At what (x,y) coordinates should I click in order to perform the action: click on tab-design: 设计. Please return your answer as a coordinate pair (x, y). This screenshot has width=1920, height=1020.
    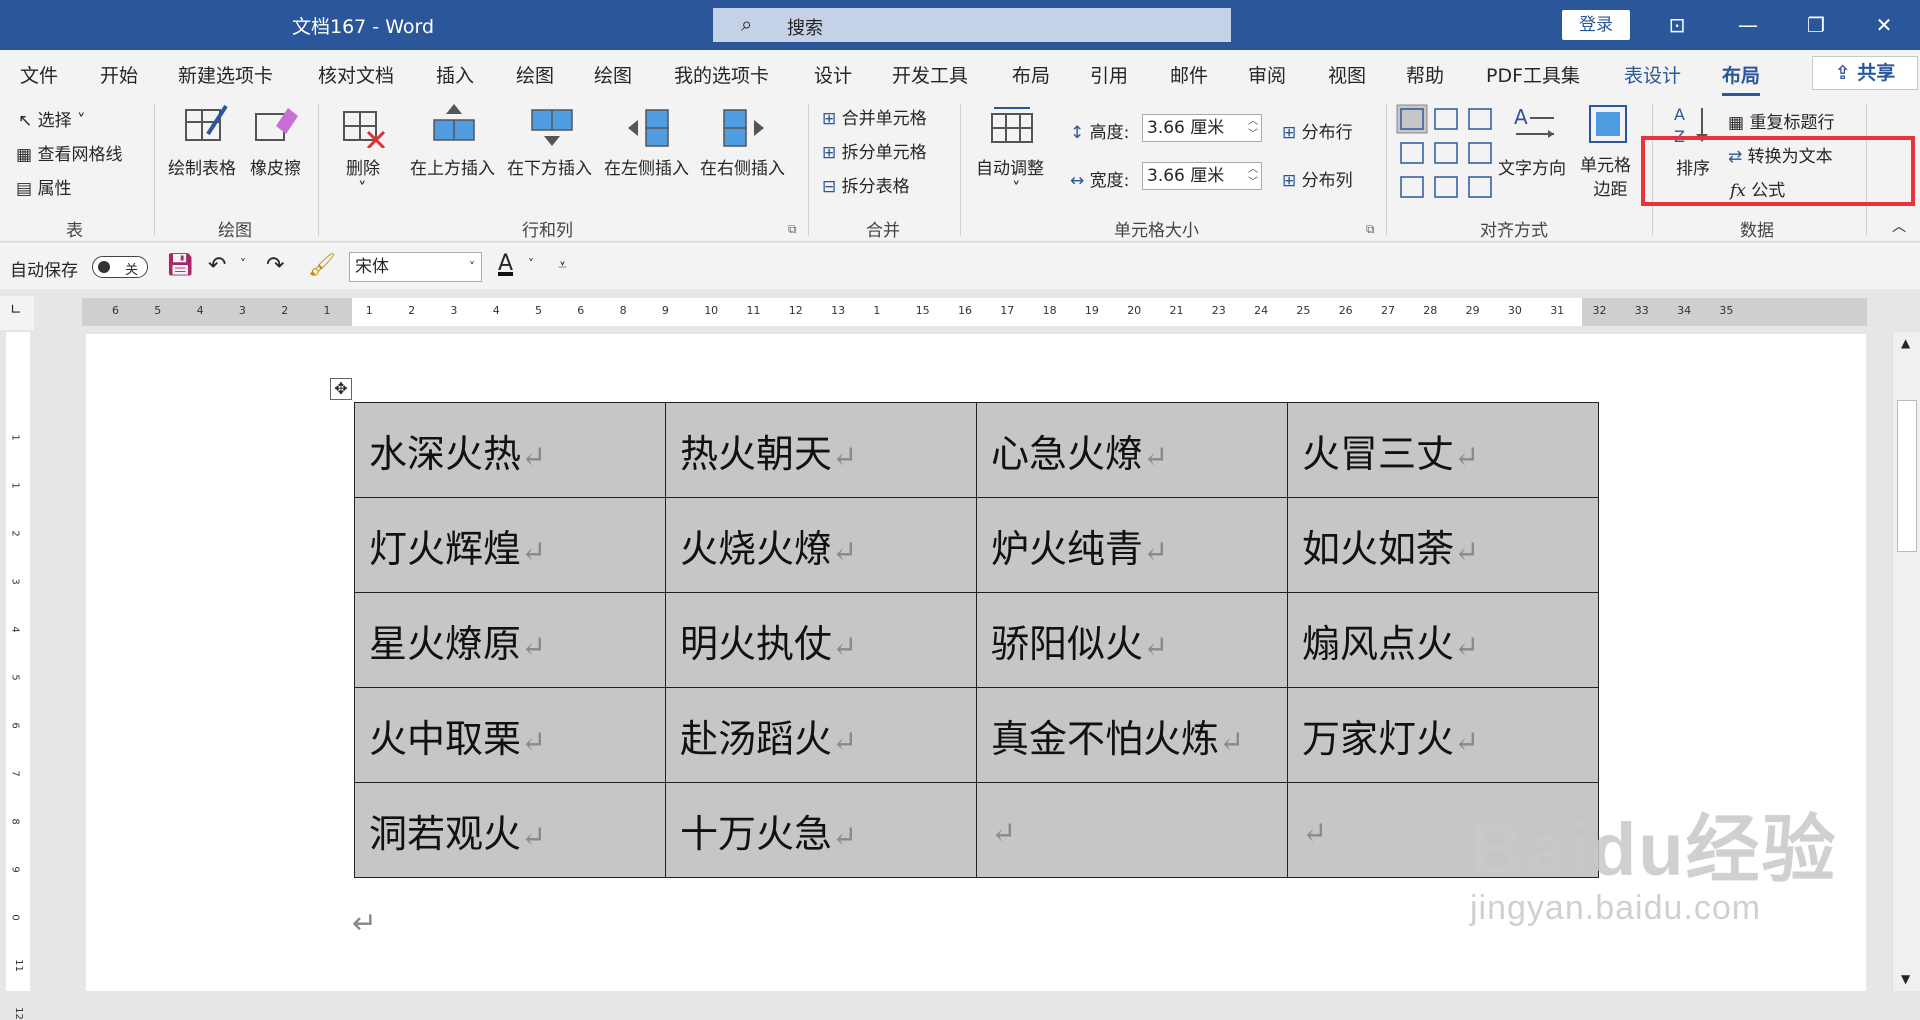
    Looking at the image, I should click on (833, 74).